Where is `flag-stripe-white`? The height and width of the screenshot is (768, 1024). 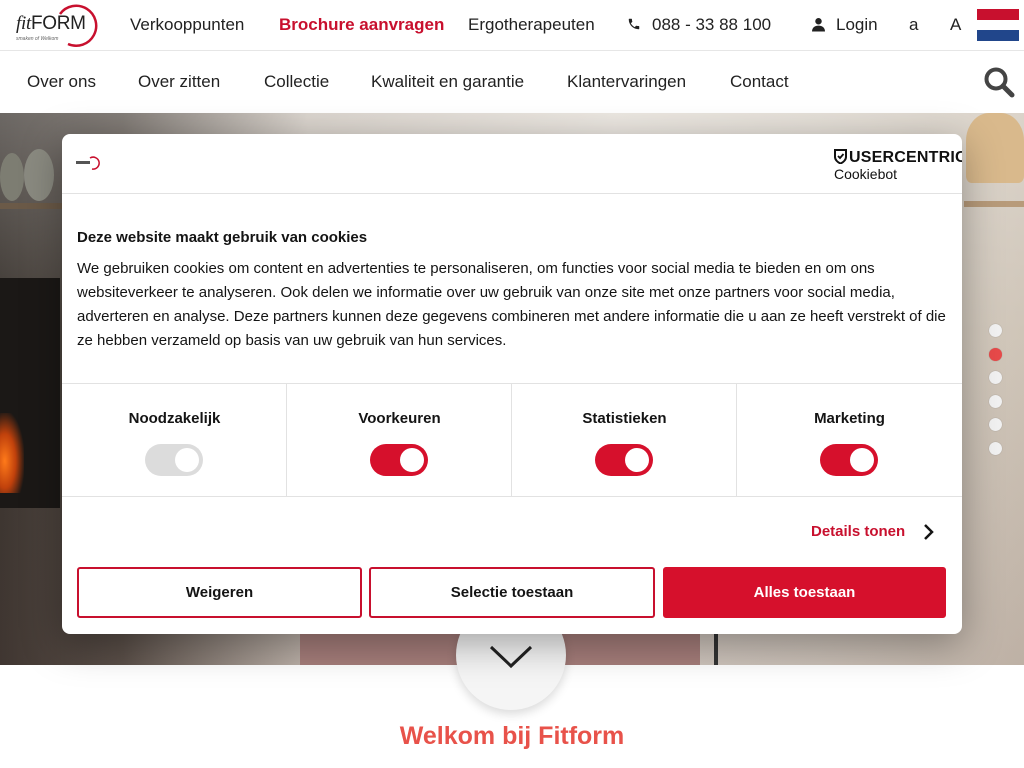 flag-stripe-white is located at coordinates (998, 25).